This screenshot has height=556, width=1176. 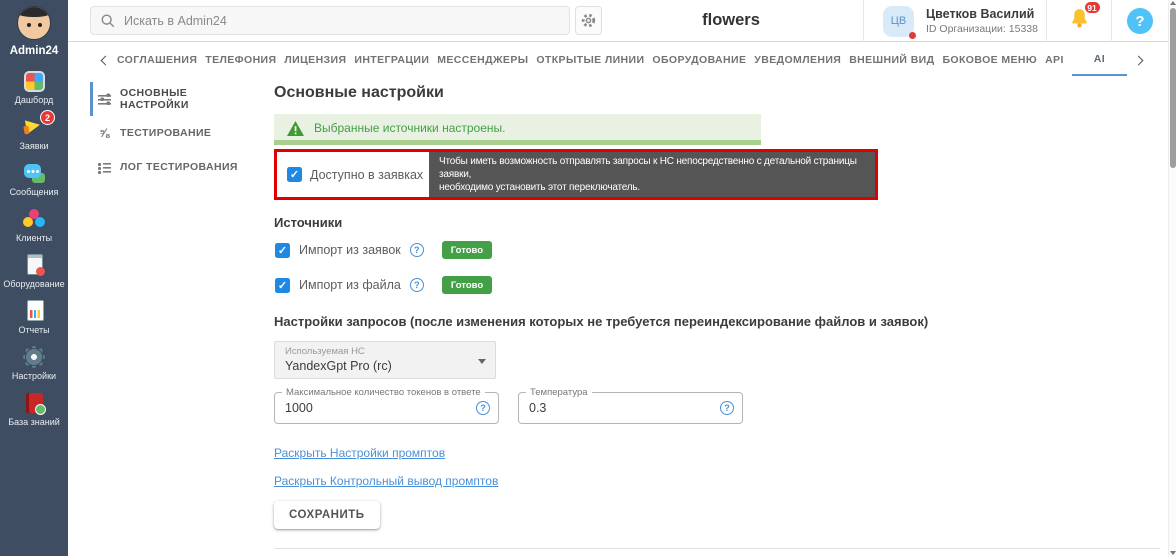 I want to click on tab-notifications: УВЕДОМЛЕНИЯ, so click(x=797, y=60).